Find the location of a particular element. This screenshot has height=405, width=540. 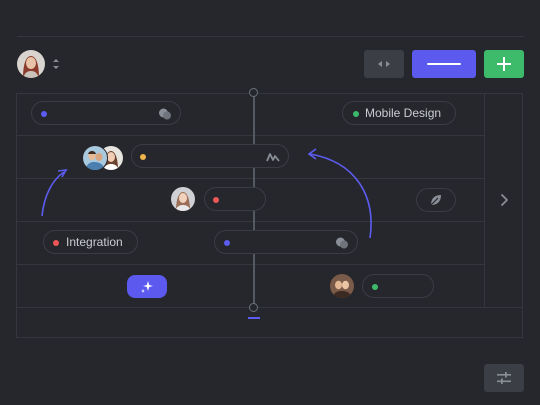

sliders-icon is located at coordinates (504, 378).